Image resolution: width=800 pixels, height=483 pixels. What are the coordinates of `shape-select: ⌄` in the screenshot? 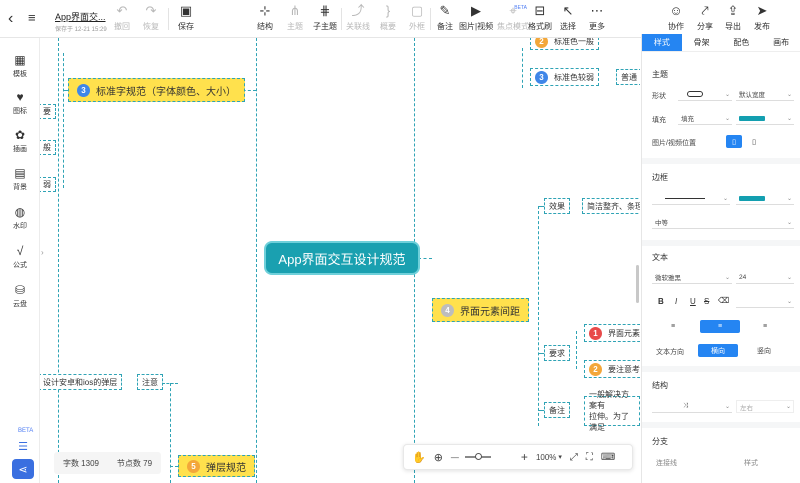 It's located at (705, 94).